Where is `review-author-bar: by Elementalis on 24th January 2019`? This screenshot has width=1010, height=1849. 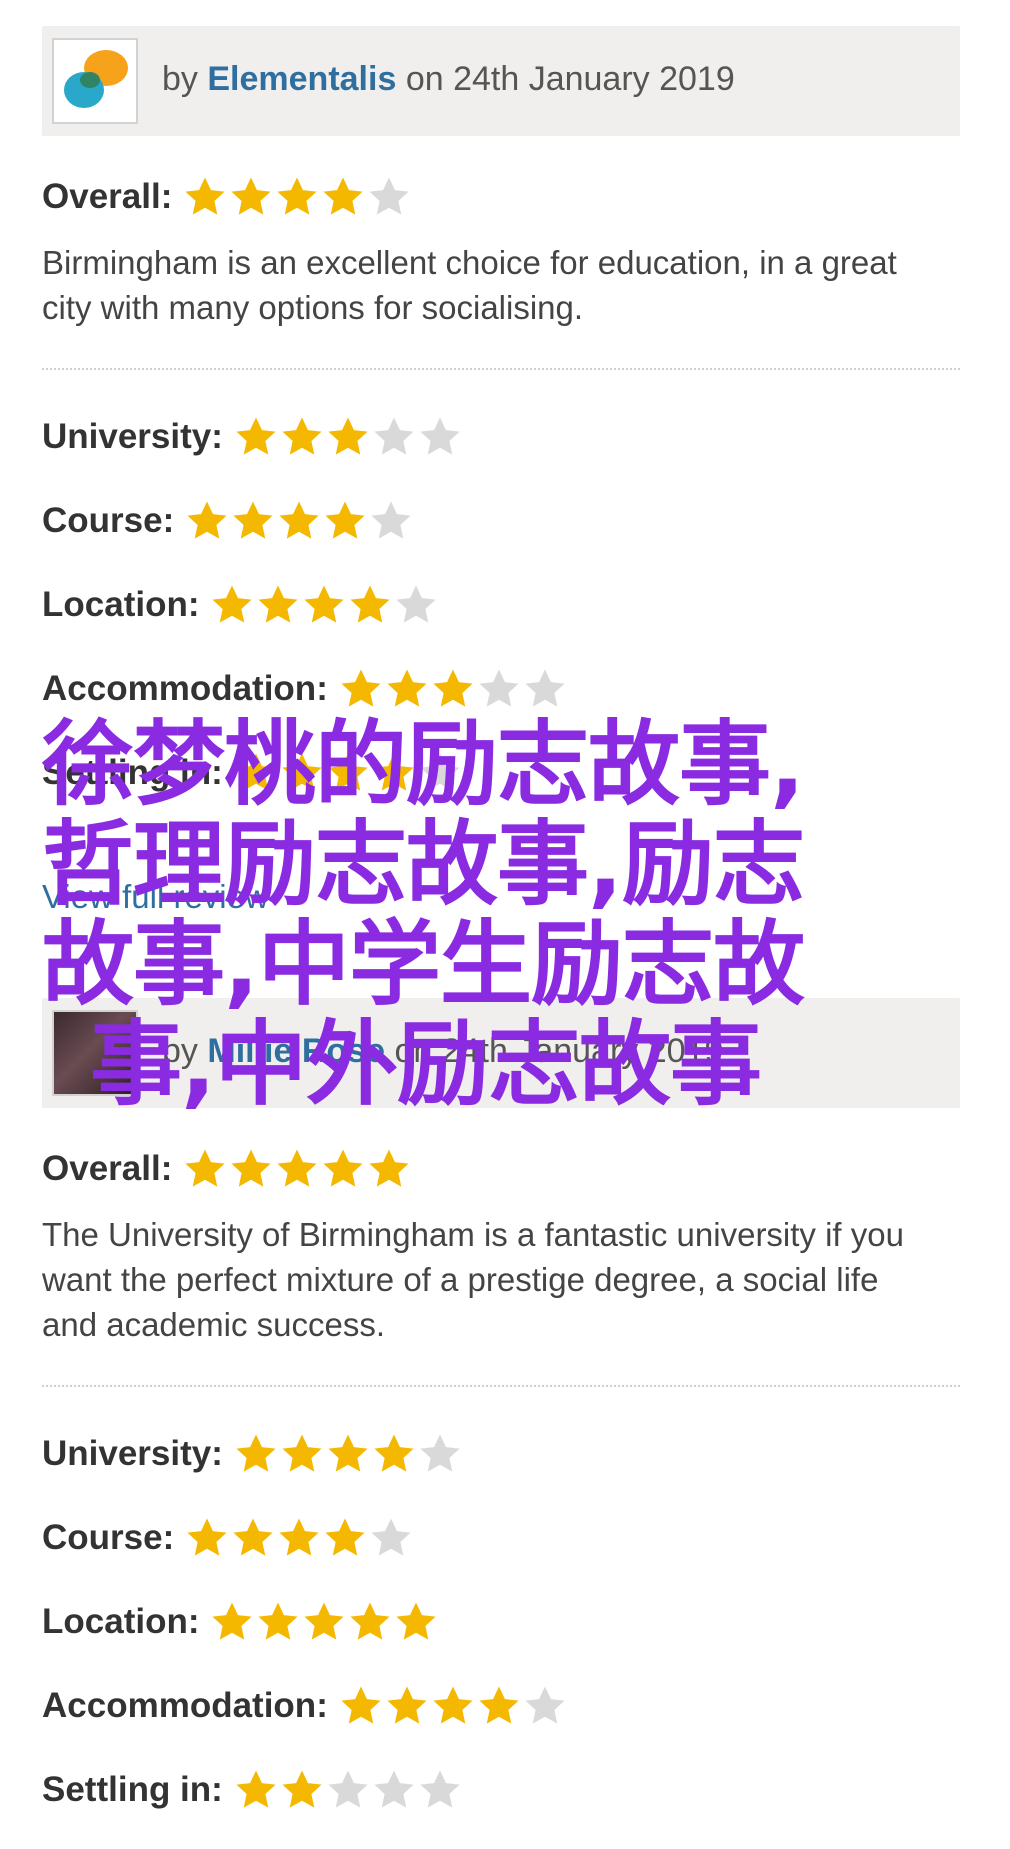
review-author-bar: by Elementalis on 24th January 2019 is located at coordinates (501, 81).